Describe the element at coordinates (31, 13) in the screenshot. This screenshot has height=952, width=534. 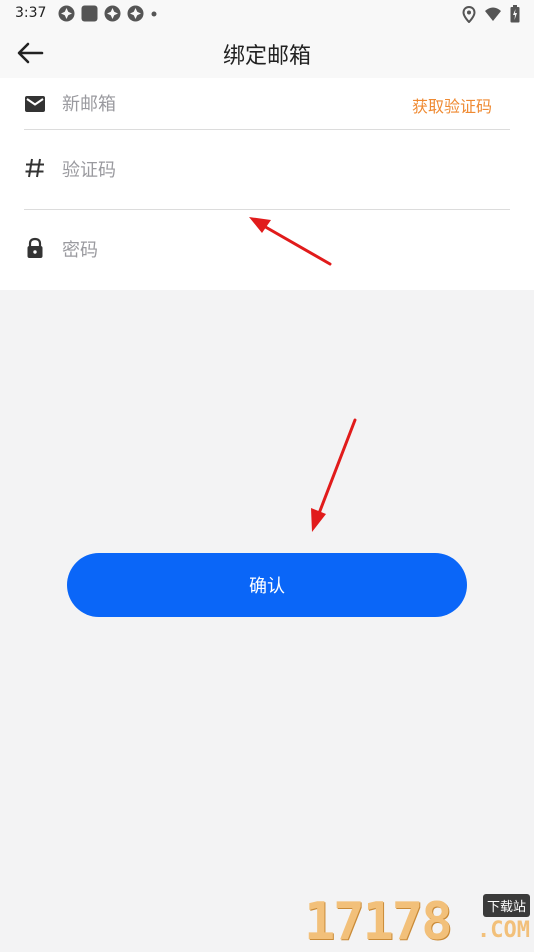
I see `status-time: 3:37` at that location.